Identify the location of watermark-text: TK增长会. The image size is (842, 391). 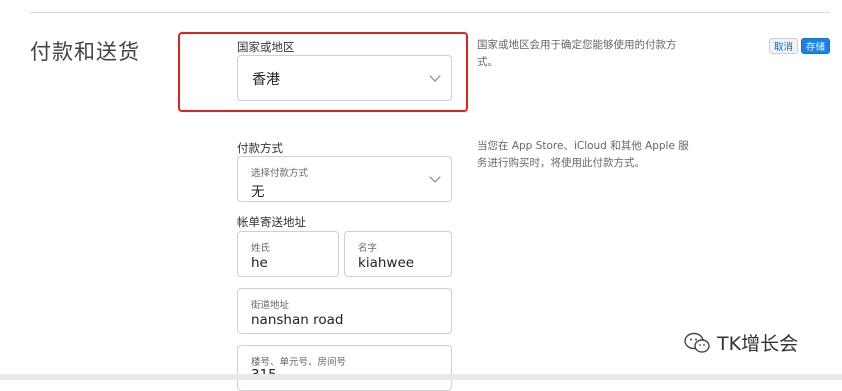
(758, 344).